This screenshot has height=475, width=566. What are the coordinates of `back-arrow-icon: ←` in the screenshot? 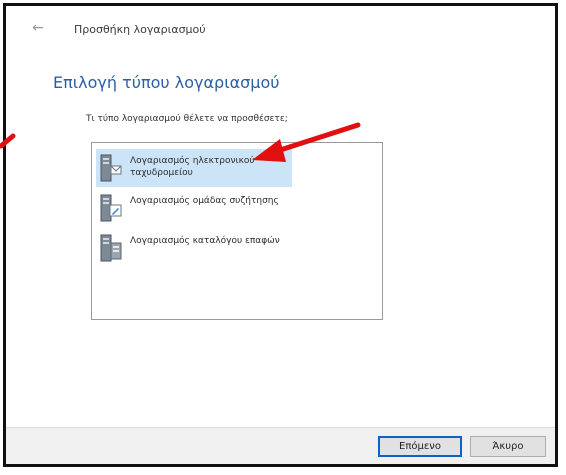 It's located at (38, 28).